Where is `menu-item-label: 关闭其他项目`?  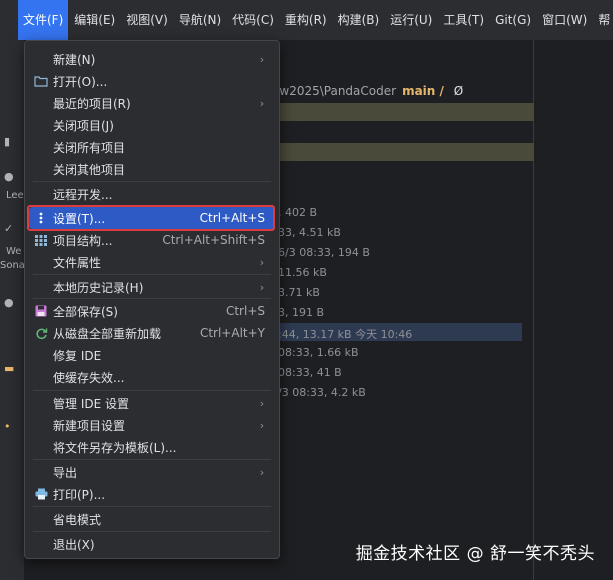 menu-item-label: 关闭其他项目 is located at coordinates (89, 169).